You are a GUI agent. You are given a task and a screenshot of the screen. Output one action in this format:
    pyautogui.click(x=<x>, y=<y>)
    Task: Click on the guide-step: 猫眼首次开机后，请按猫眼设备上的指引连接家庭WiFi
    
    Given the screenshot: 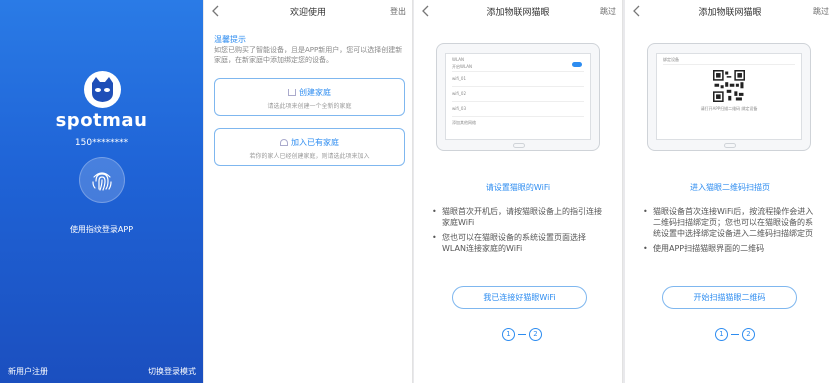 What is the action you would take?
    pyautogui.click(x=520, y=217)
    